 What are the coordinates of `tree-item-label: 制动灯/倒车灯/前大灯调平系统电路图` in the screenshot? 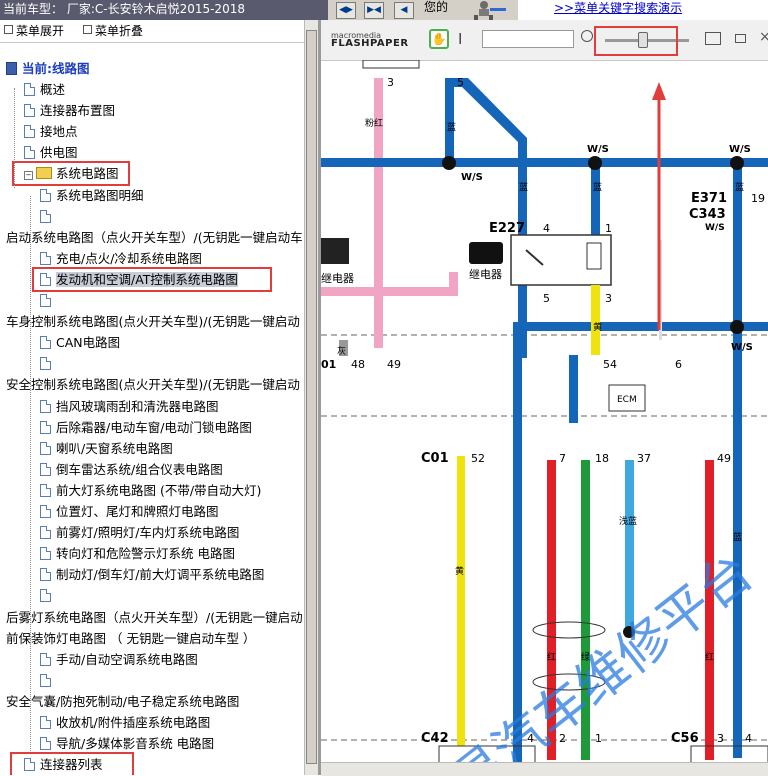 It's located at (160, 575).